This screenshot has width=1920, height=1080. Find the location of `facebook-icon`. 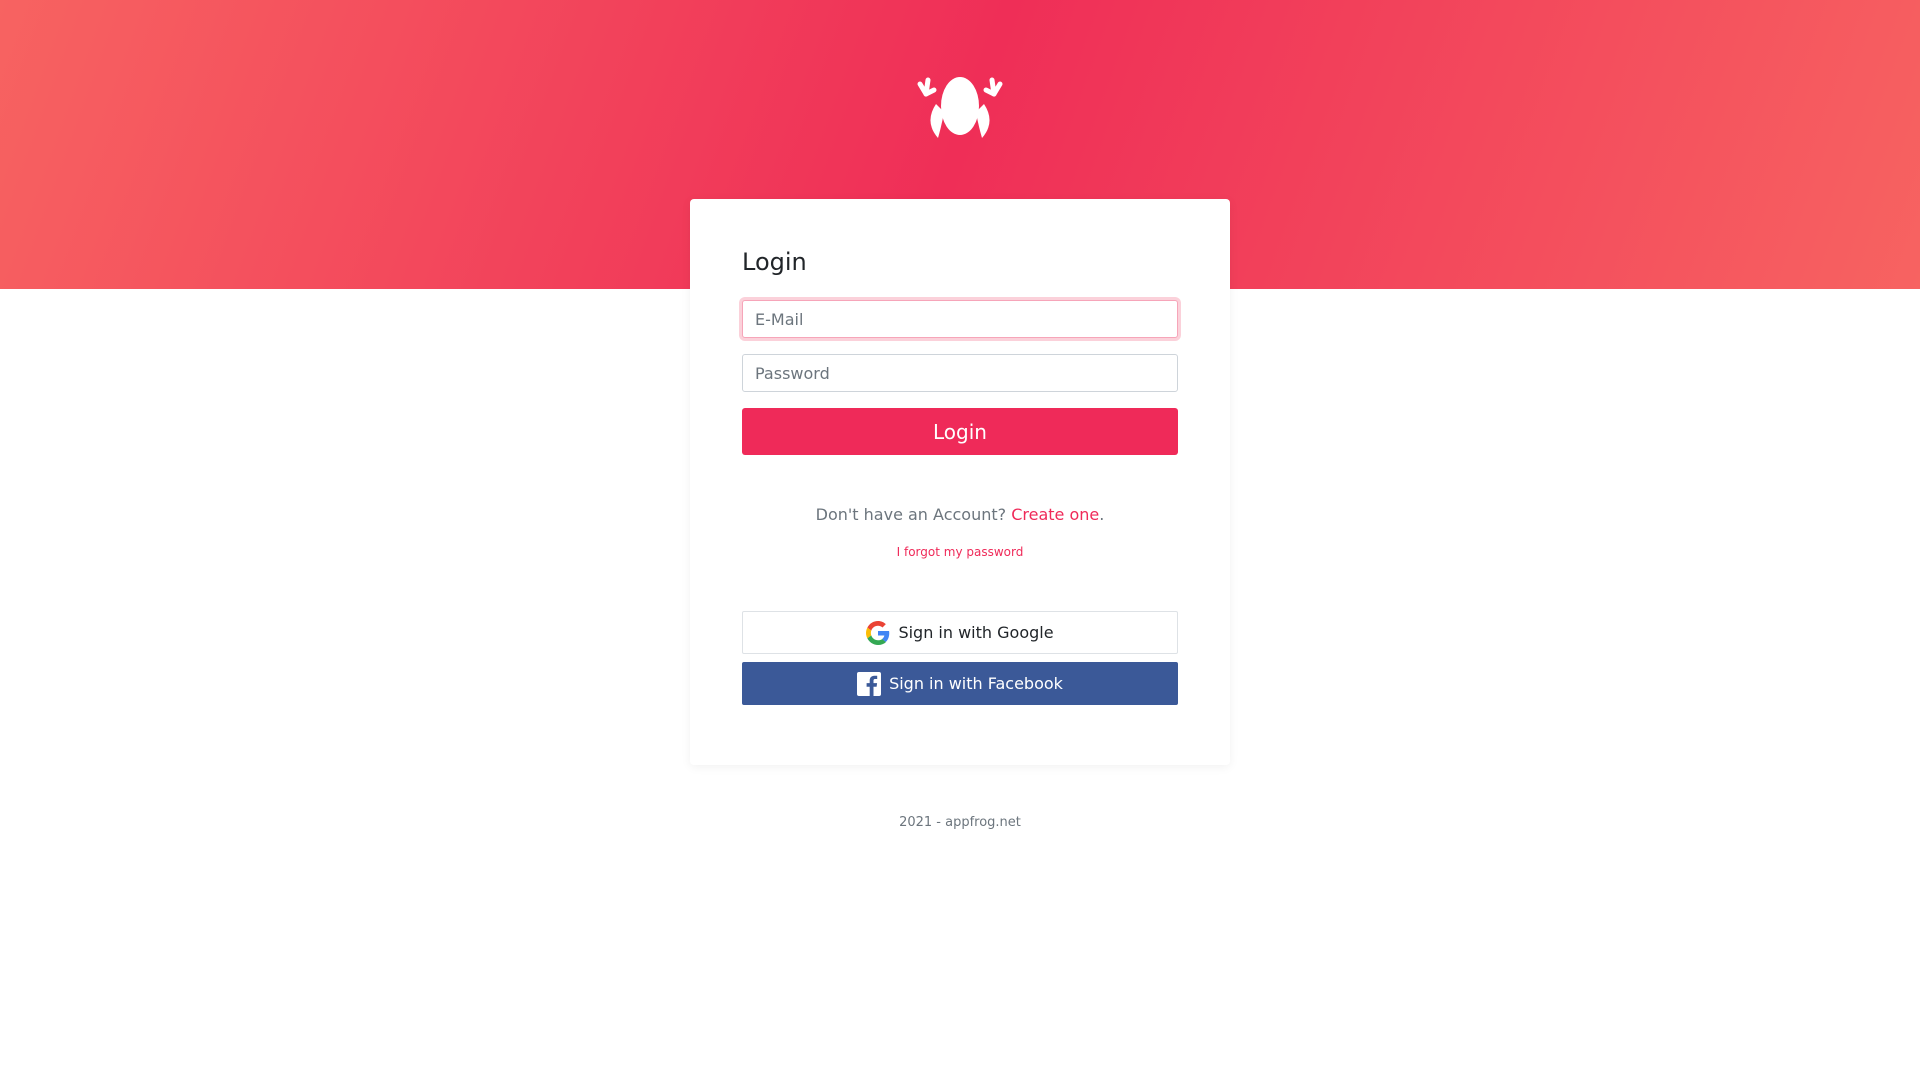

facebook-icon is located at coordinates (869, 683).